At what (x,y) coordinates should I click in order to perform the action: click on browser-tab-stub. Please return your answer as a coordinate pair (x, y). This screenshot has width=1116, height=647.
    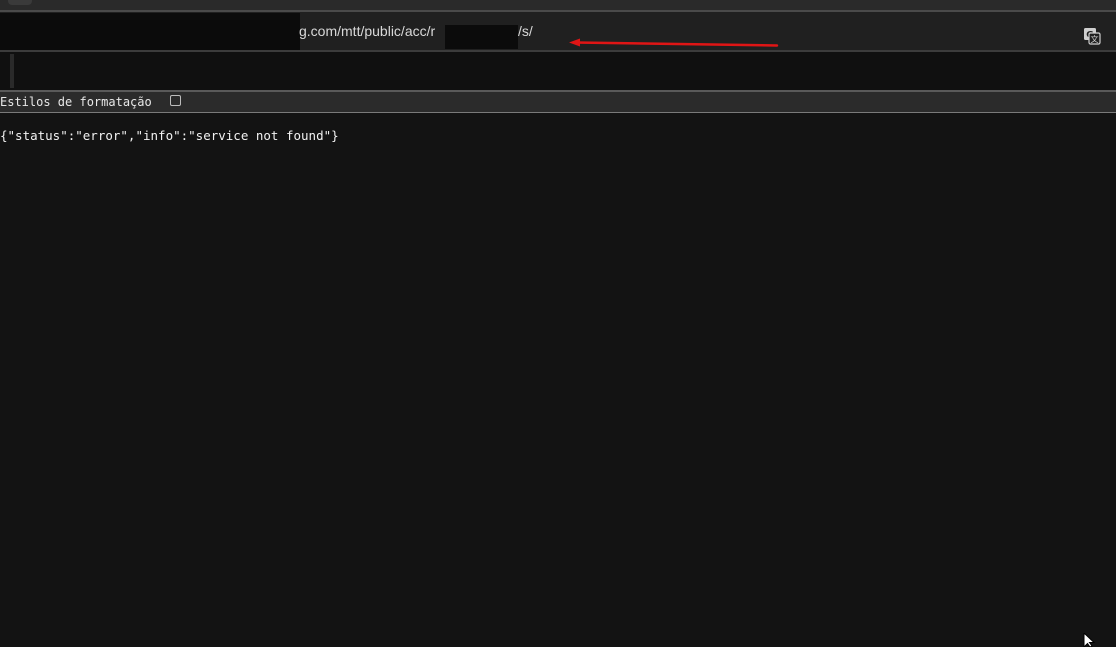
    Looking at the image, I should click on (20, 2).